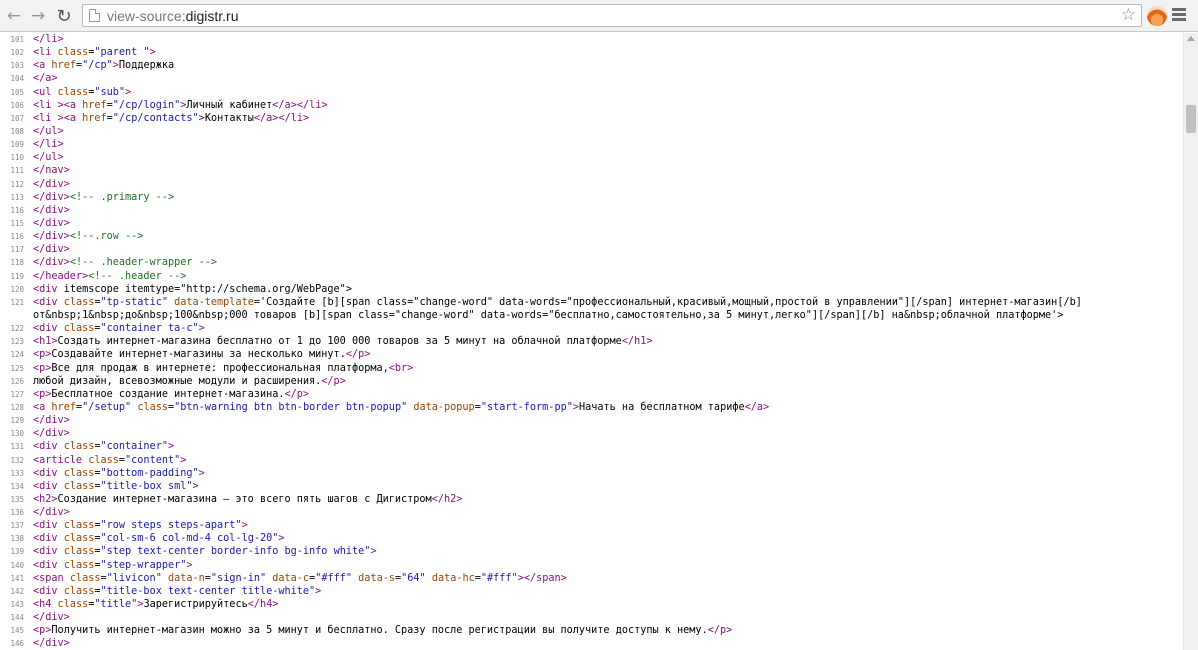 This screenshot has height=650, width=1198. Describe the element at coordinates (591, 197) in the screenshot. I see `source-line: 113 </div><!-- .primary -->` at that location.